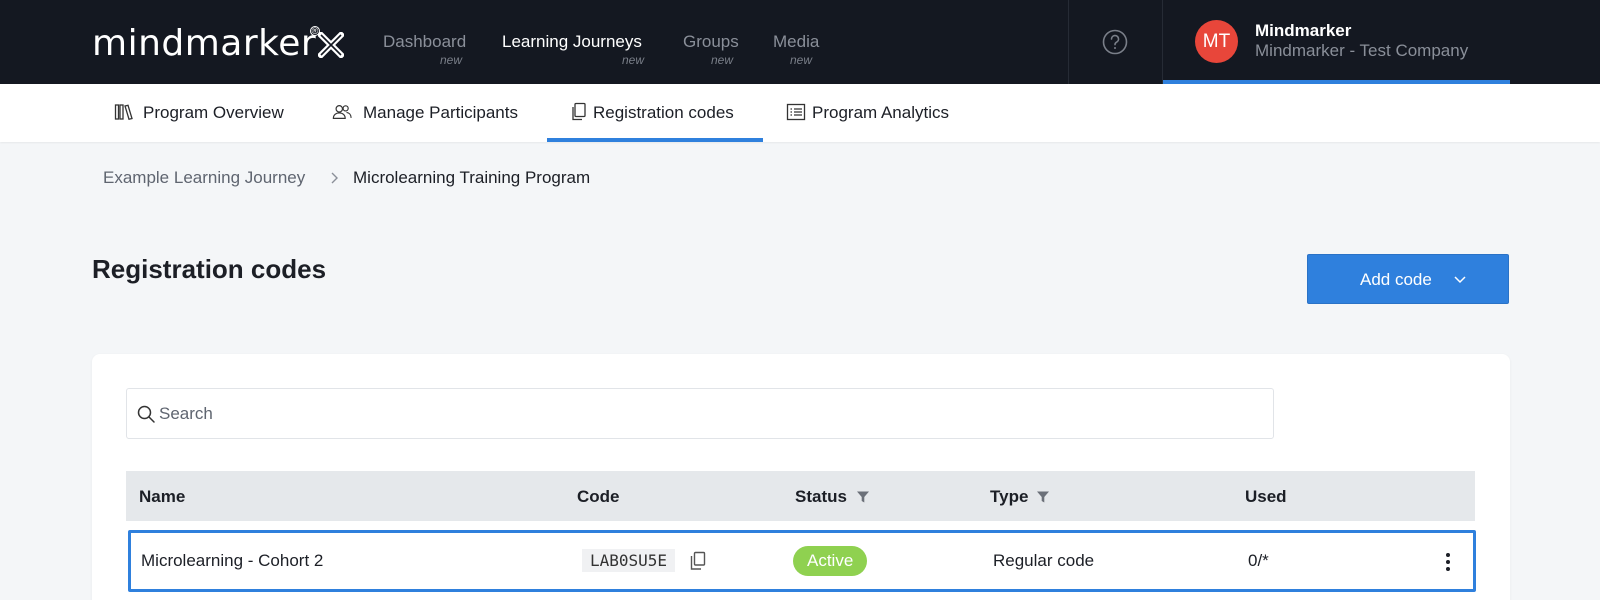 The height and width of the screenshot is (600, 1600). Describe the element at coordinates (1216, 41) in the screenshot. I see `avatar: MT` at that location.